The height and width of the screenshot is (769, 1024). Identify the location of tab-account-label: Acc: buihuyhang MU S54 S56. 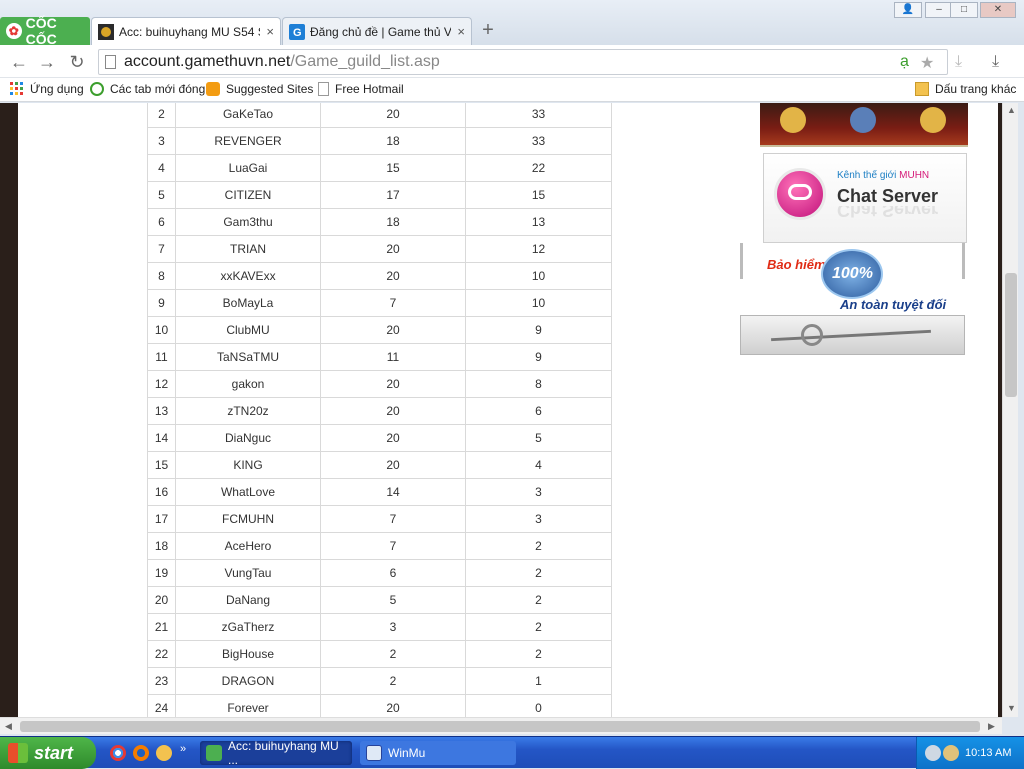
(189, 31).